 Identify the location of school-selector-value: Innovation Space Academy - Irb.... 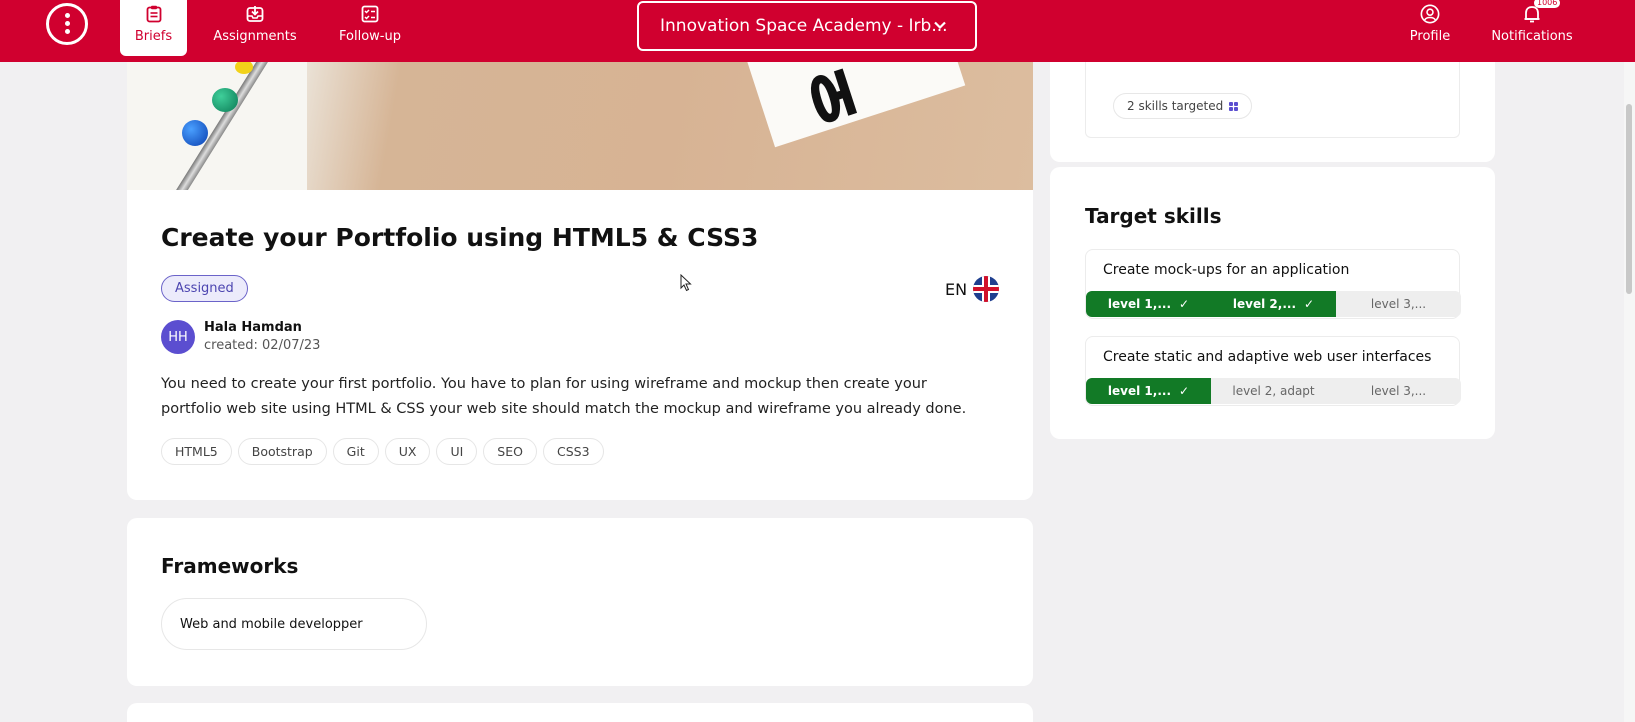
(804, 26).